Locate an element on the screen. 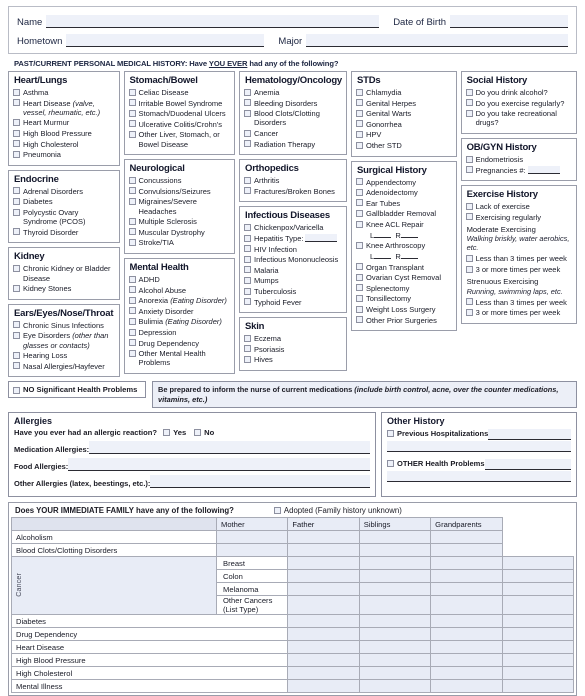 The image size is (585, 696). checklist-item: Lack of exercise is located at coordinates (518, 206).